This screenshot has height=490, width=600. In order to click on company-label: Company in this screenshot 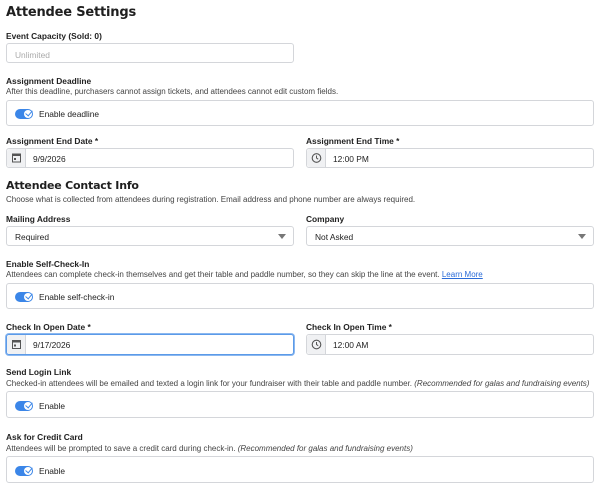, I will do `click(325, 219)`.